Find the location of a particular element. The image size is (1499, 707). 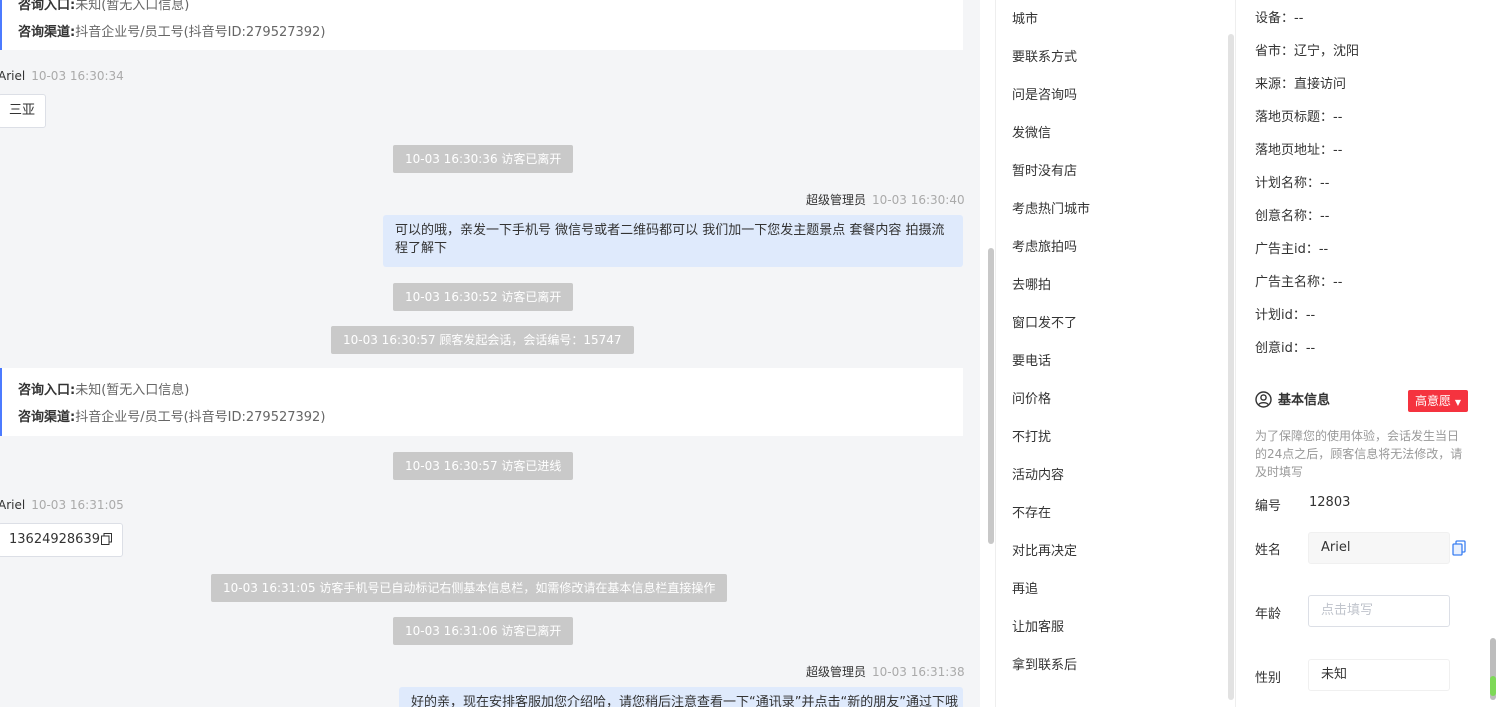

quick-reply-item: 对比再决定 is located at coordinates (1044, 552).